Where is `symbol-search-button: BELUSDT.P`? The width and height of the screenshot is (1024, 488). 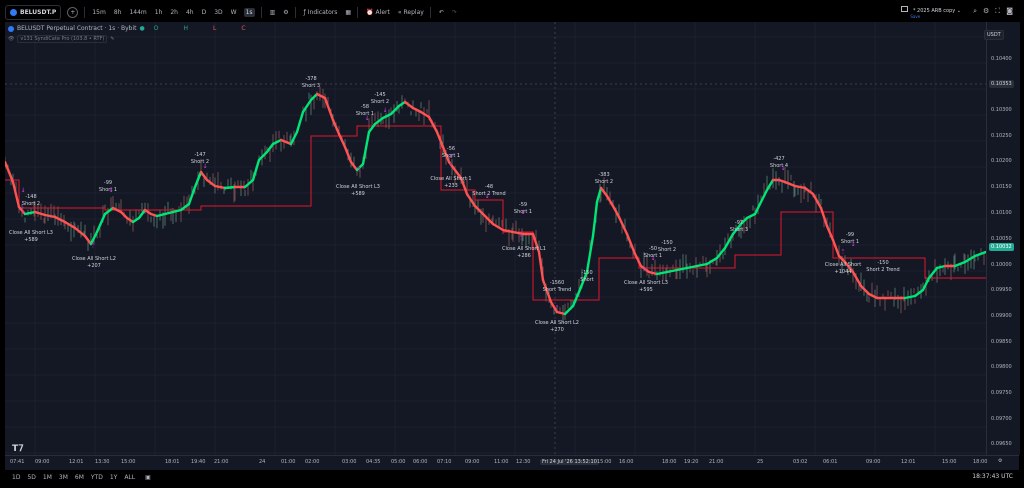 symbol-search-button: BELUSDT.P is located at coordinates (33, 12).